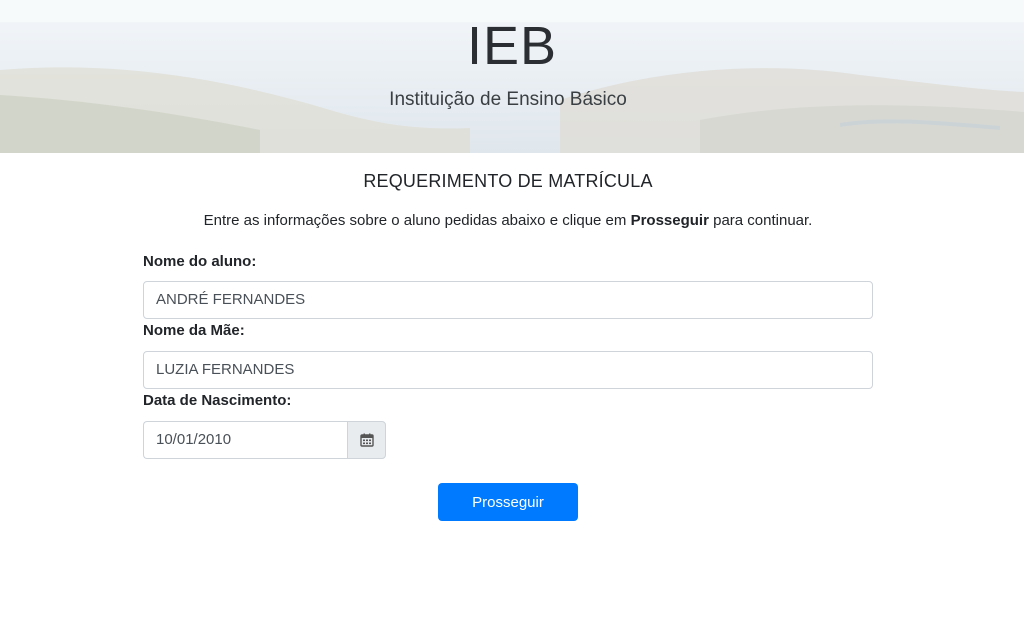 The width and height of the screenshot is (1024, 622). What do you see at coordinates (508, 99) in the screenshot?
I see `site-subtitle: Instituição de Ensino Básico` at bounding box center [508, 99].